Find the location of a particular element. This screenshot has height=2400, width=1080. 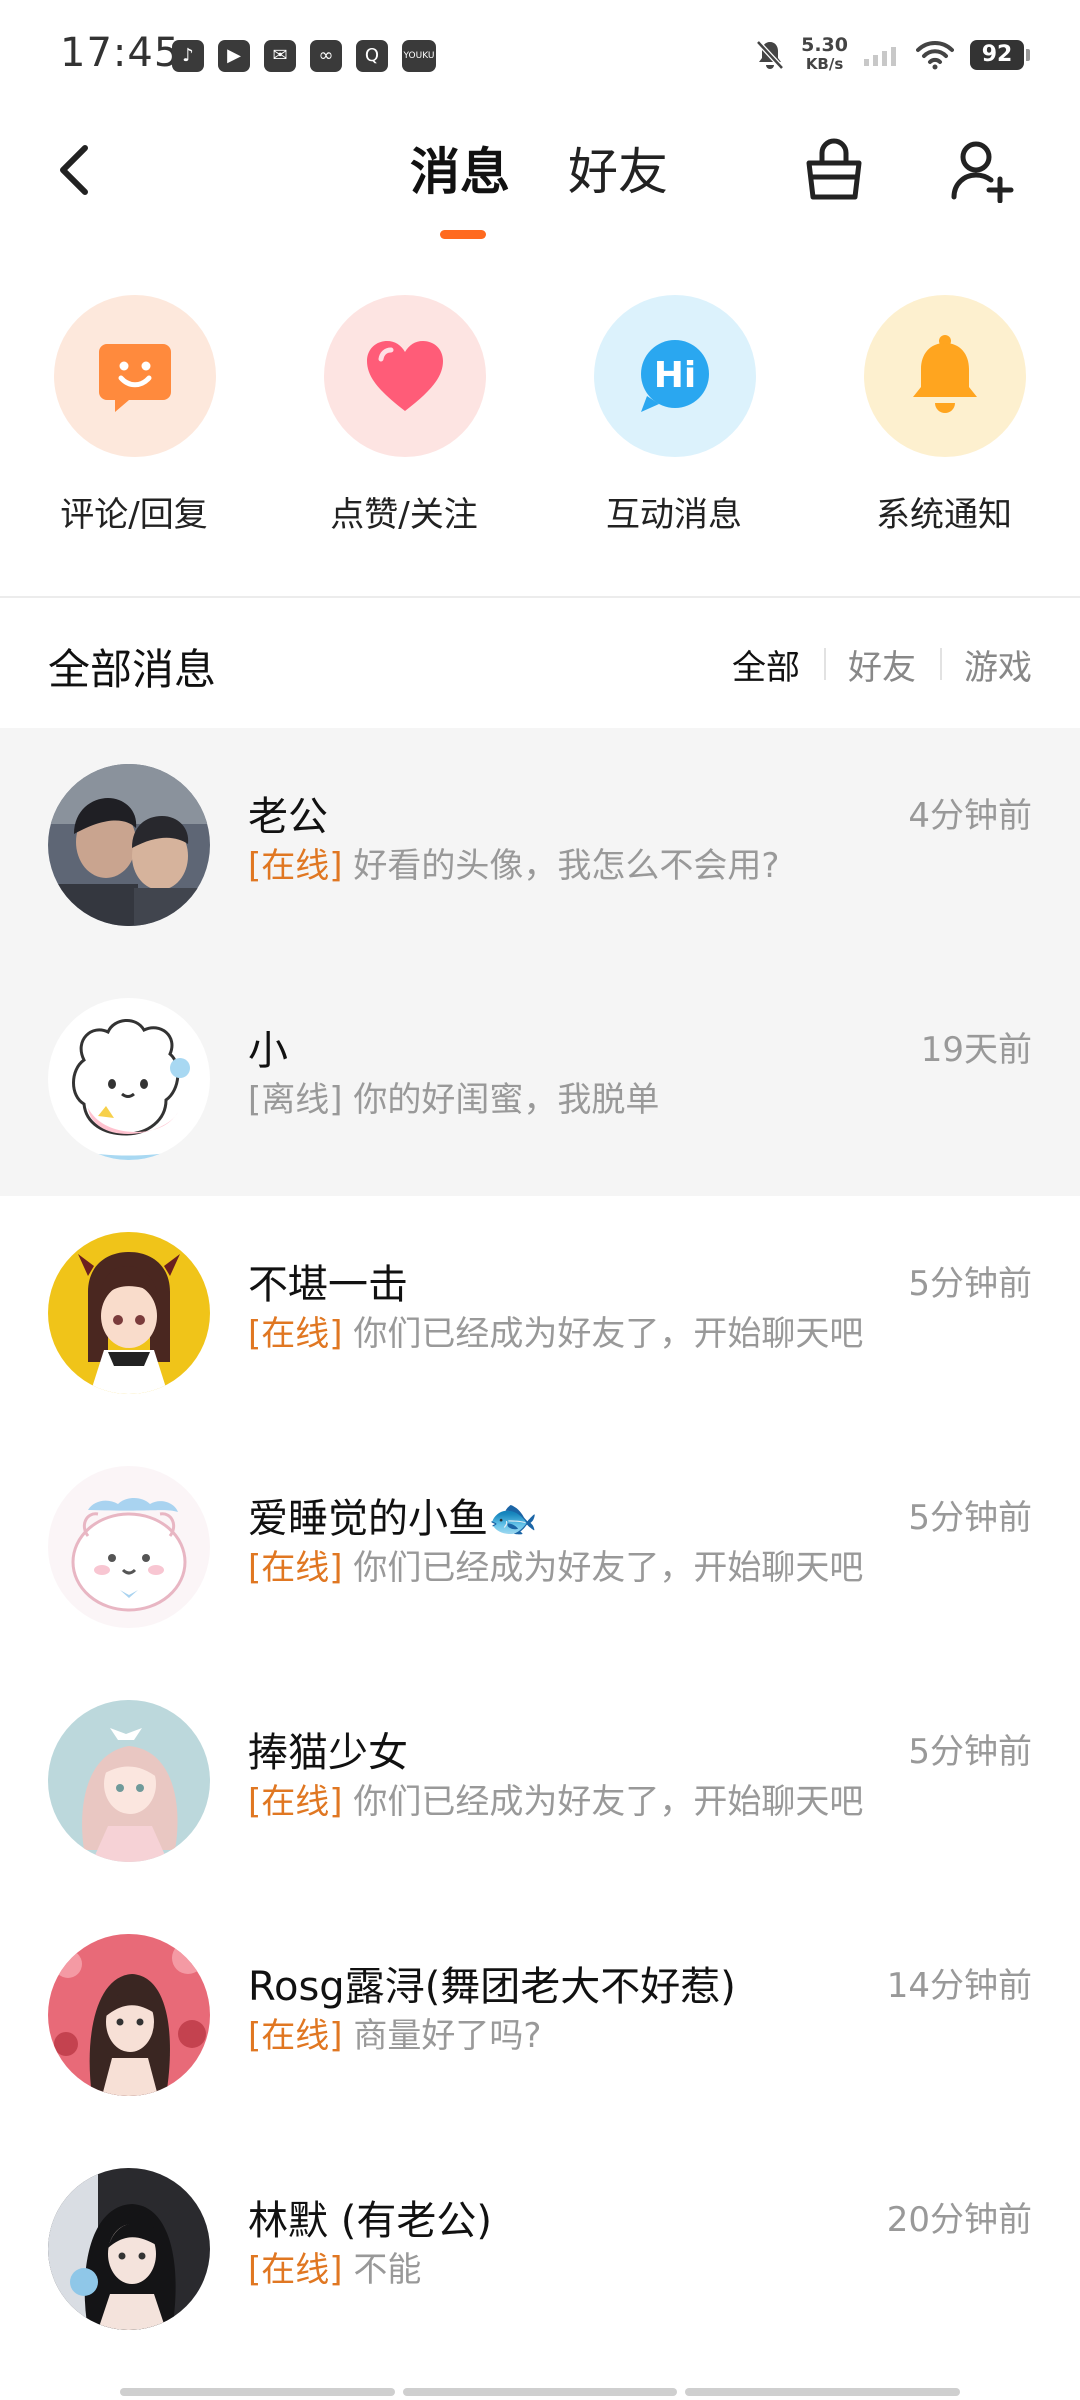

net-speed: 5.30 KB/s is located at coordinates (824, 55).